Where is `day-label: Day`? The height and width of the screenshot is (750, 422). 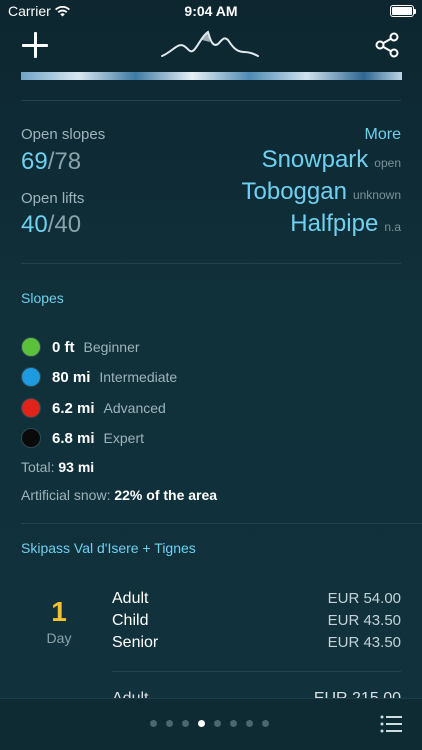 day-label: Day is located at coordinates (59, 638).